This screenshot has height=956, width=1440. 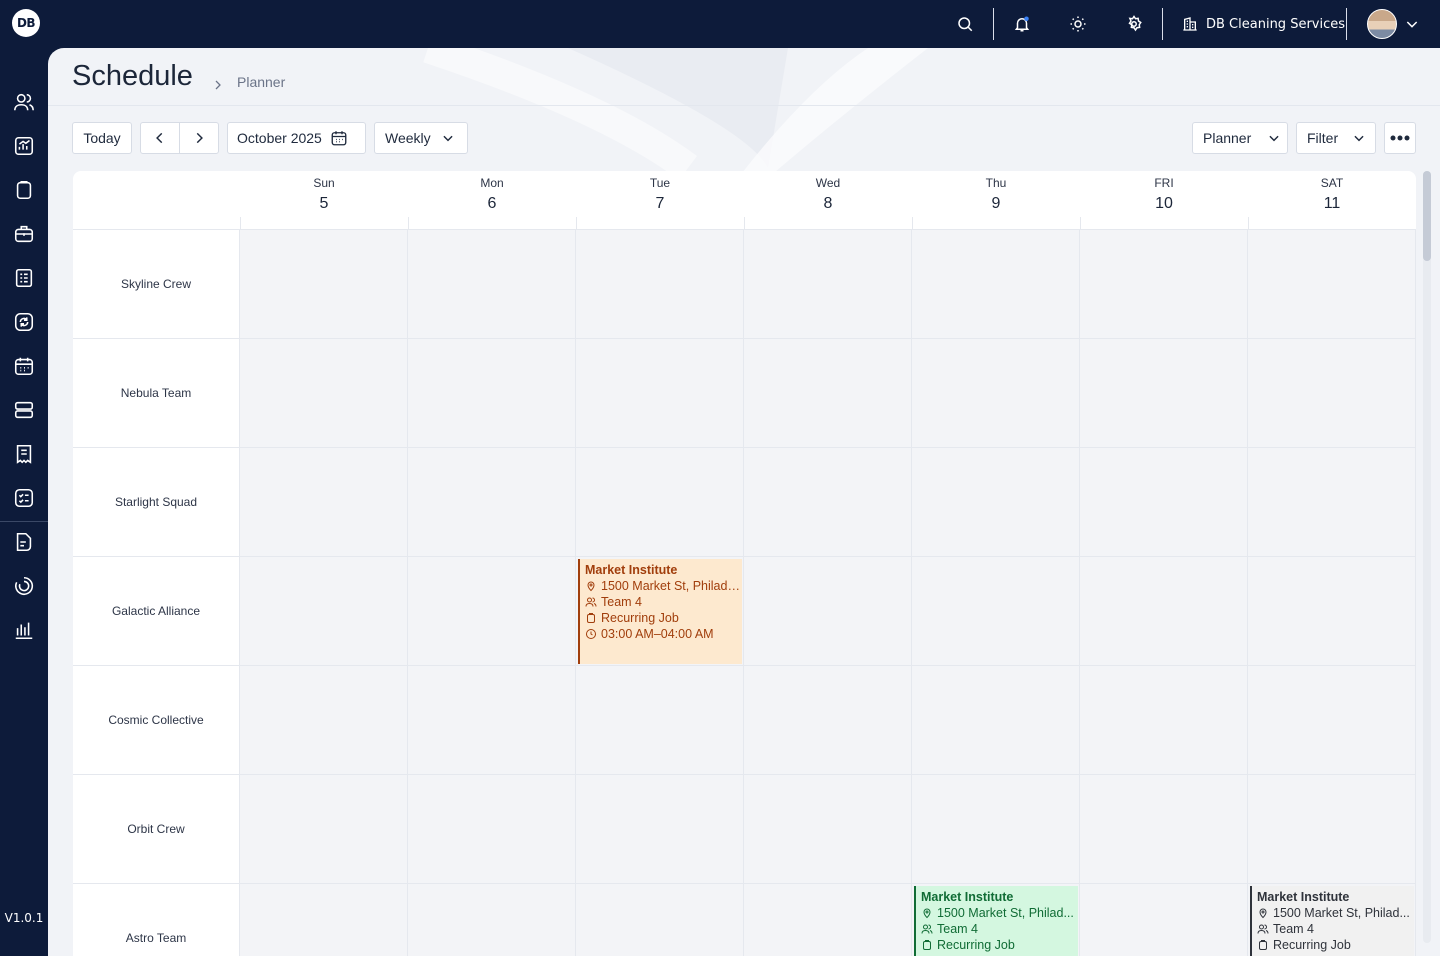 What do you see at coordinates (1240, 138) in the screenshot?
I see `planner-select: Planner` at bounding box center [1240, 138].